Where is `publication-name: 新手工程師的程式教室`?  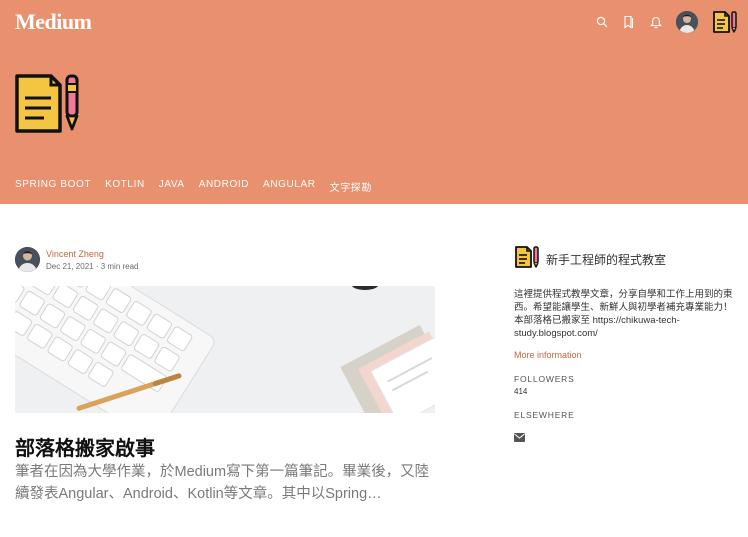
publication-name: 新手工程師的程式教室 is located at coordinates (606, 259).